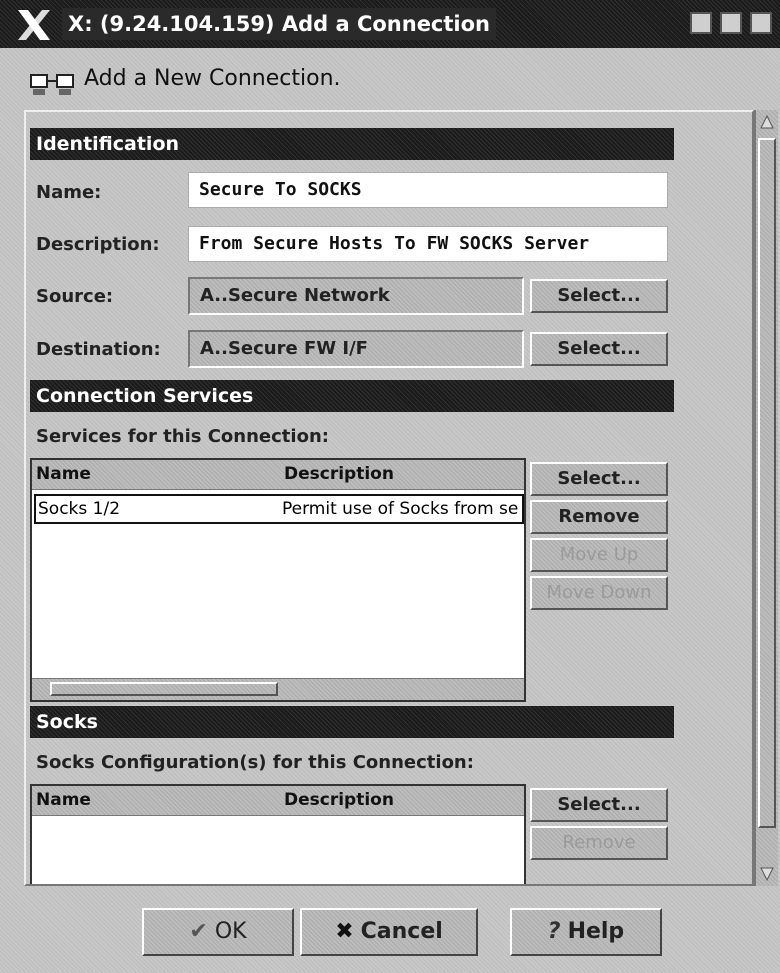  I want to click on help-button: ? Help, so click(586, 932).